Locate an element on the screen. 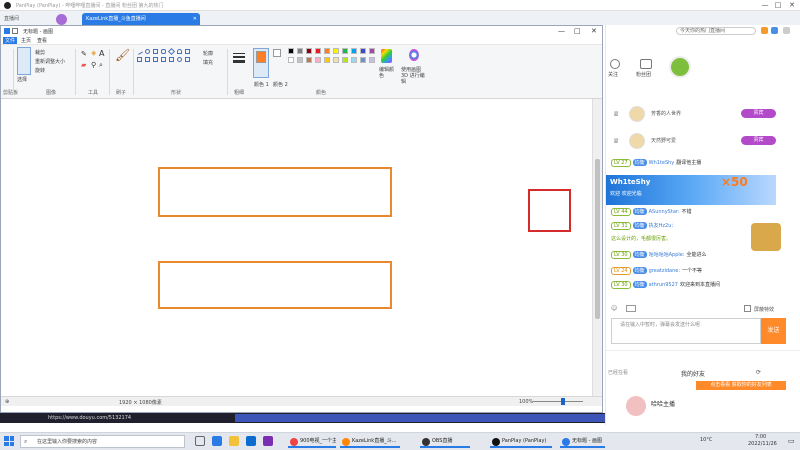 The height and width of the screenshot is (450, 800). outline-dropdown: 轮廓 is located at coordinates (208, 53).